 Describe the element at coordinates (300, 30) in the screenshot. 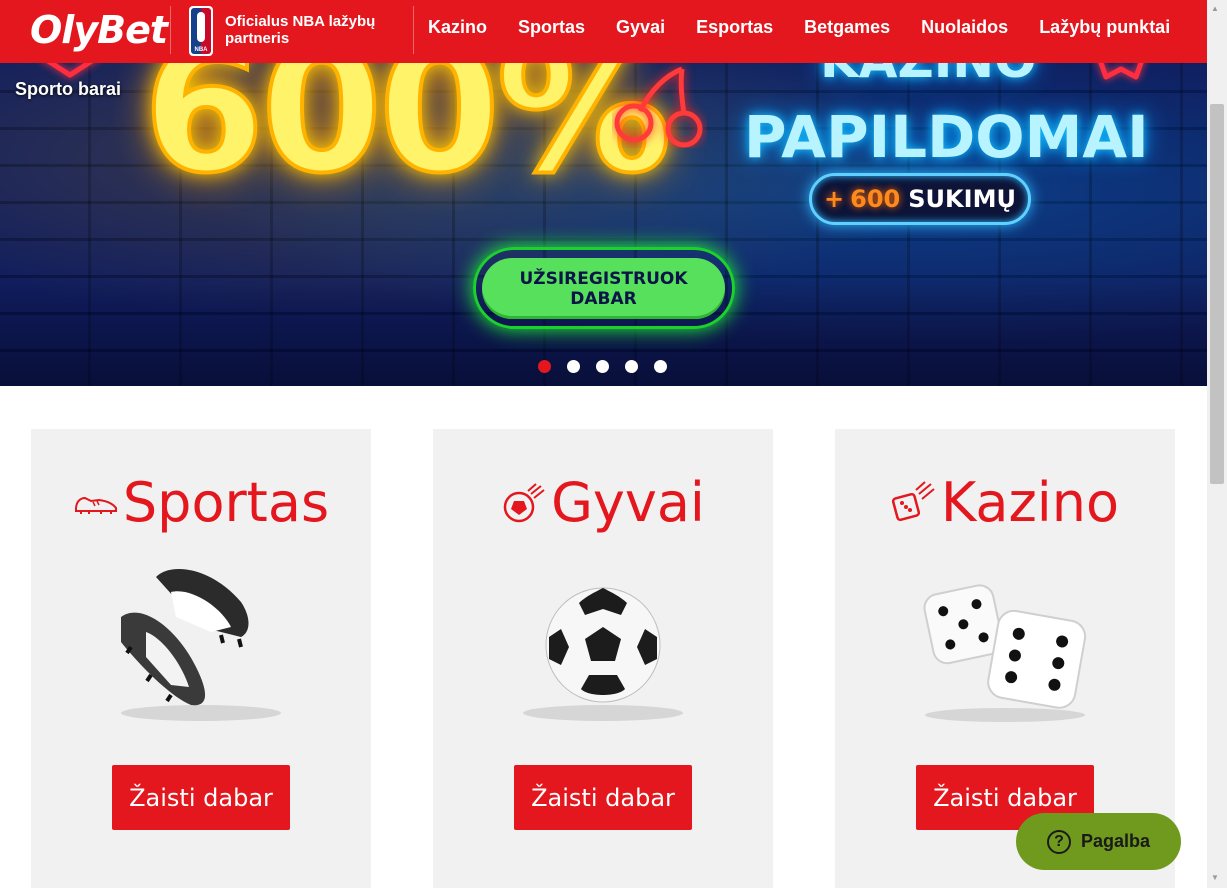

I see `nba-partner-text: Oficialus NBA lažybų partneris` at that location.